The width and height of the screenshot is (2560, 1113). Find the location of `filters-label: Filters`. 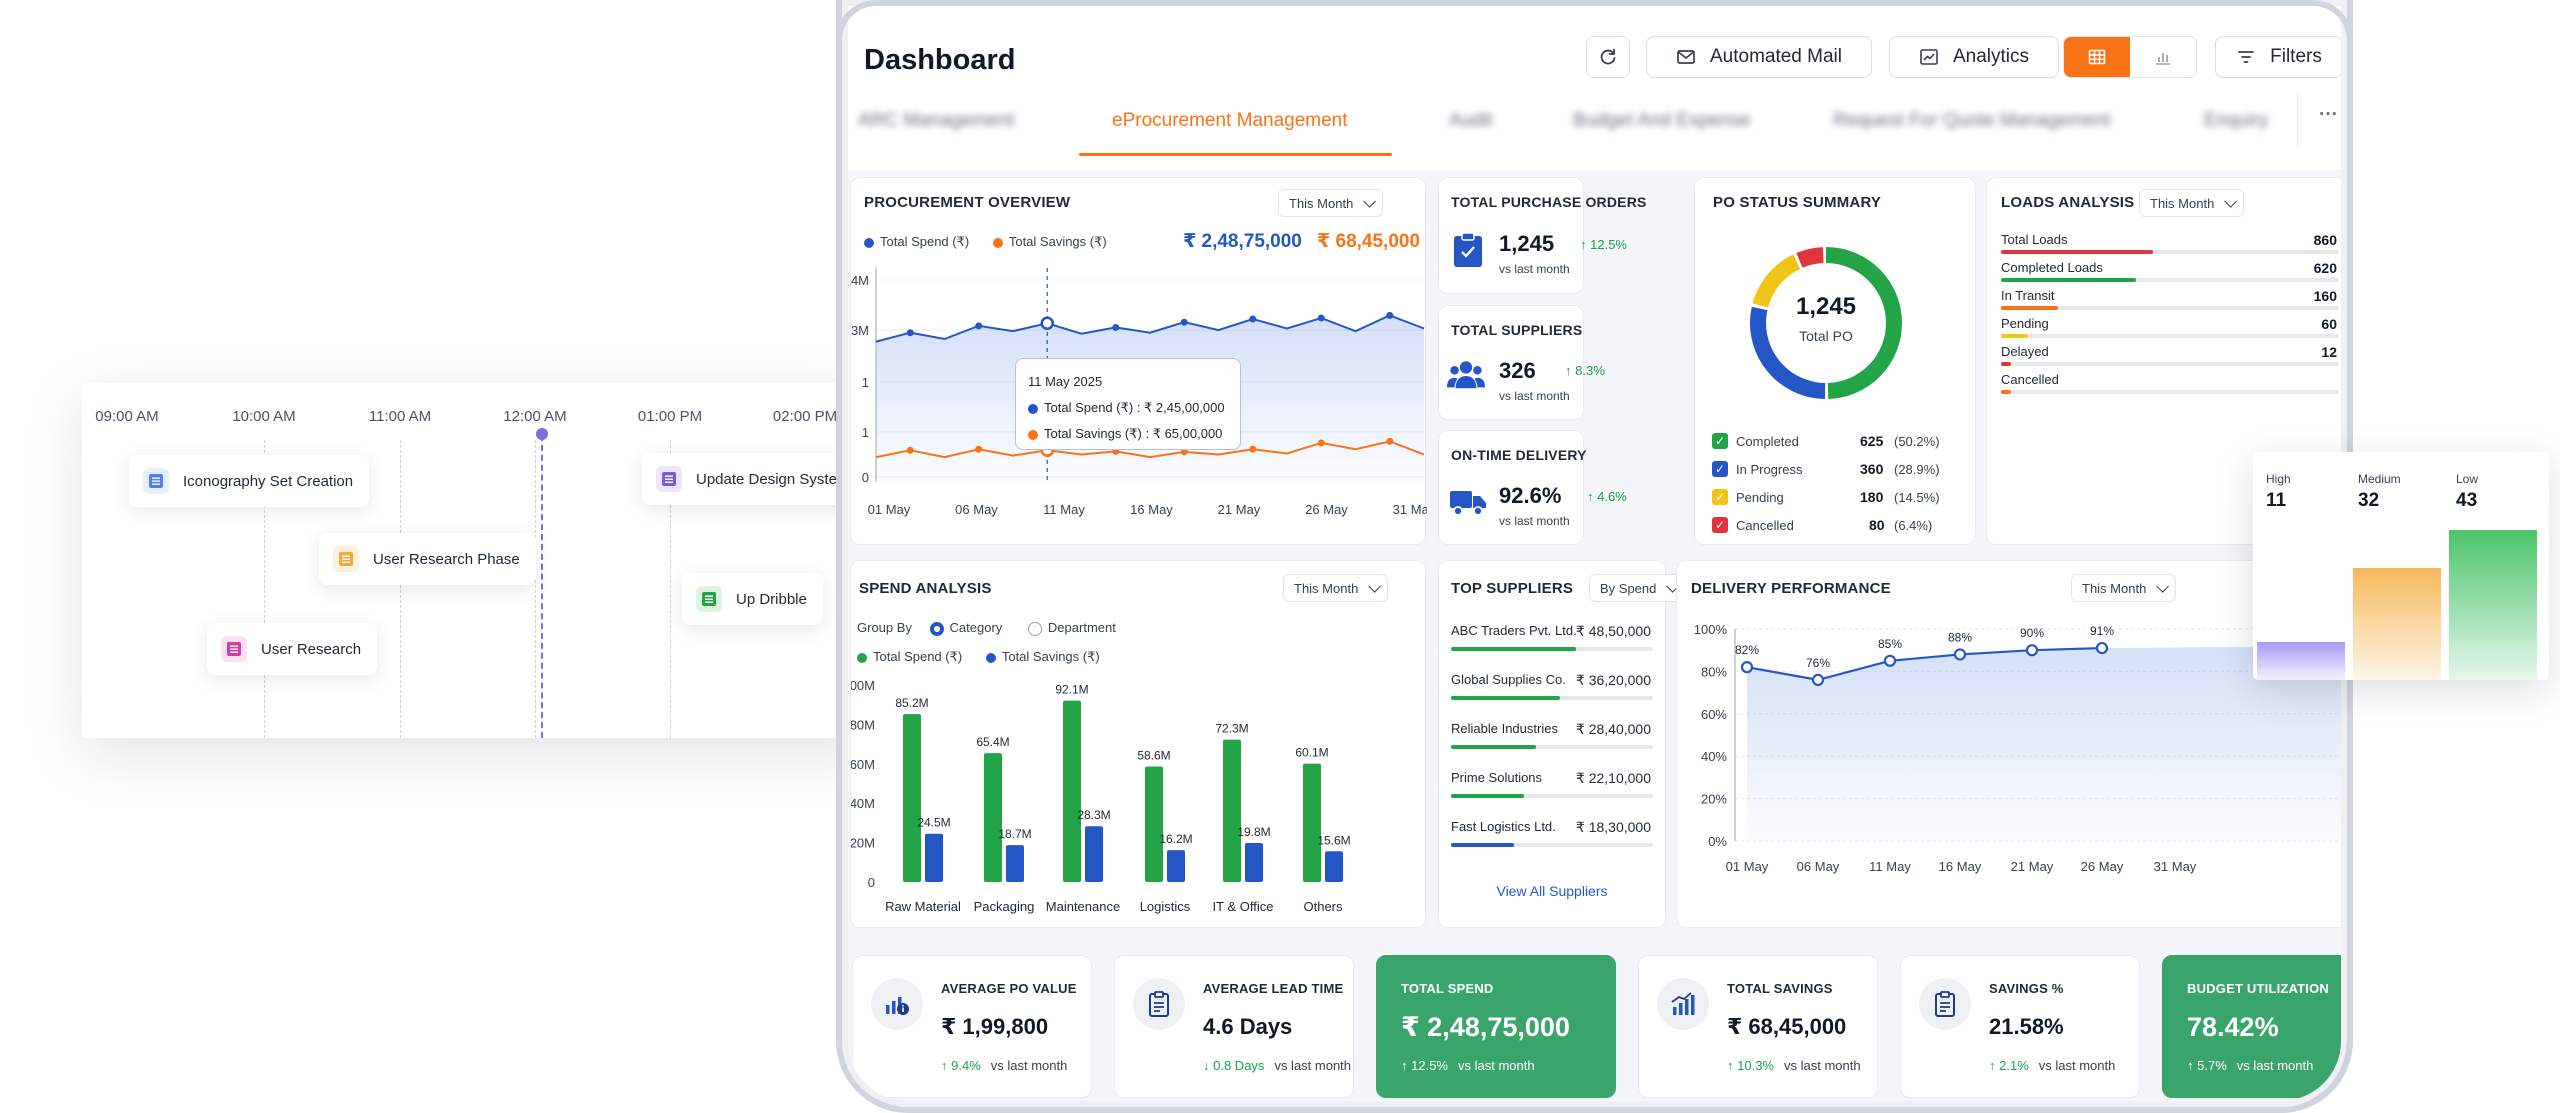

filters-label: Filters is located at coordinates (2296, 56).